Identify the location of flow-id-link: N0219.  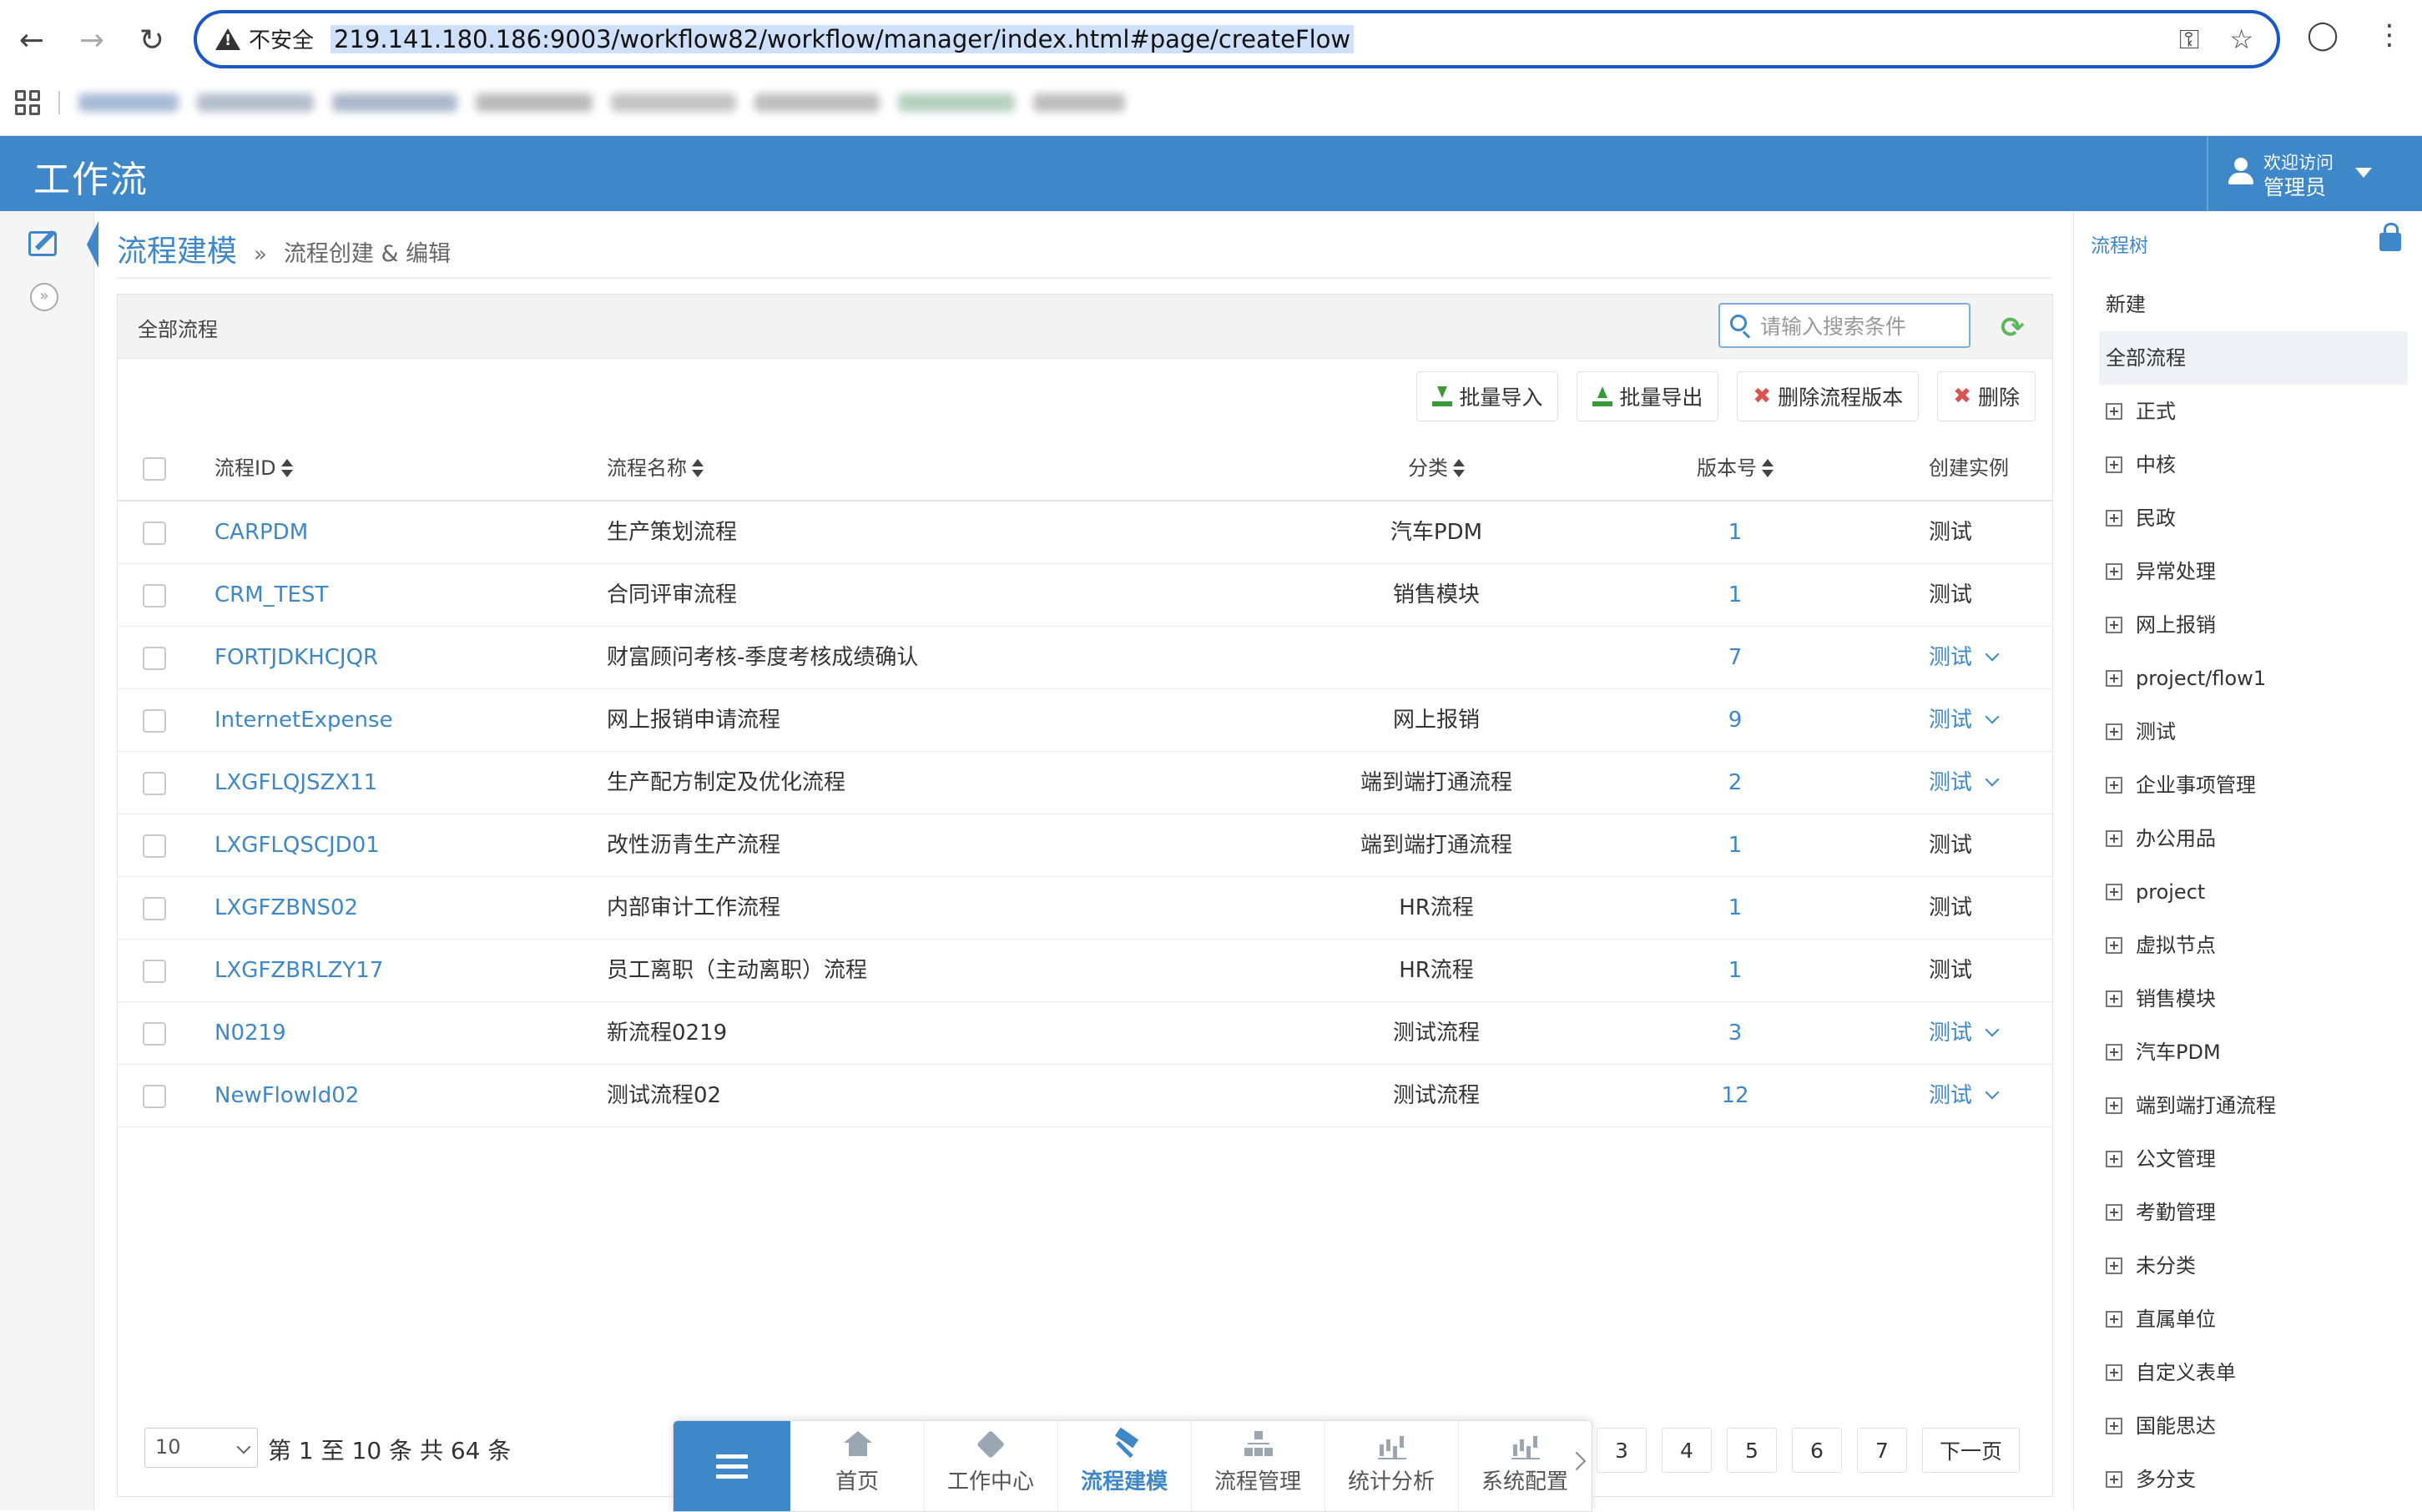
(250, 1033).